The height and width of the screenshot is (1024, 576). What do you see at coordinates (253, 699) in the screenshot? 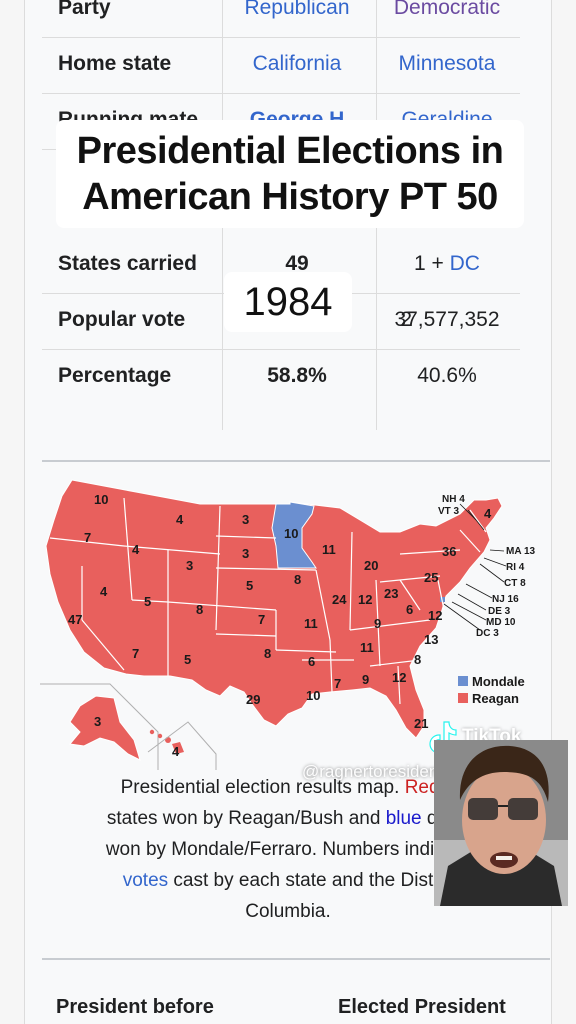
I see `label-tx: 29` at bounding box center [253, 699].